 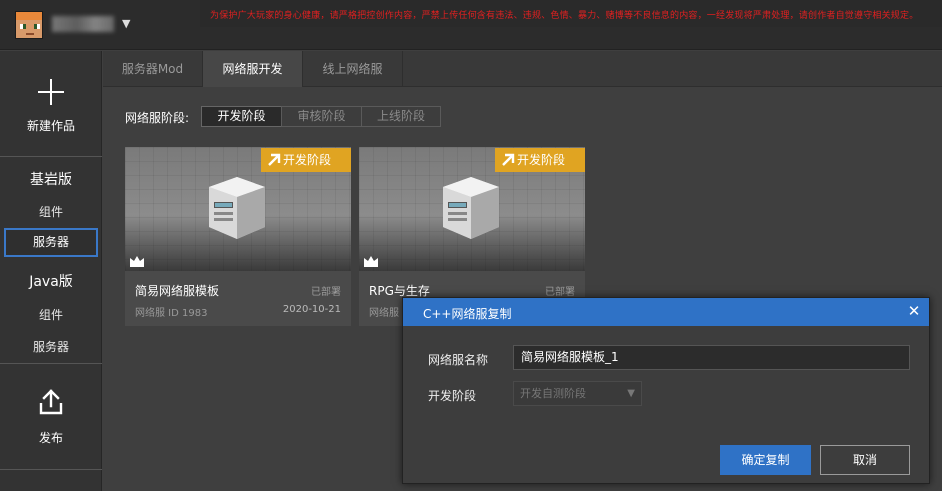 What do you see at coordinates (914, 311) in the screenshot?
I see `close-icon: ✕` at bounding box center [914, 311].